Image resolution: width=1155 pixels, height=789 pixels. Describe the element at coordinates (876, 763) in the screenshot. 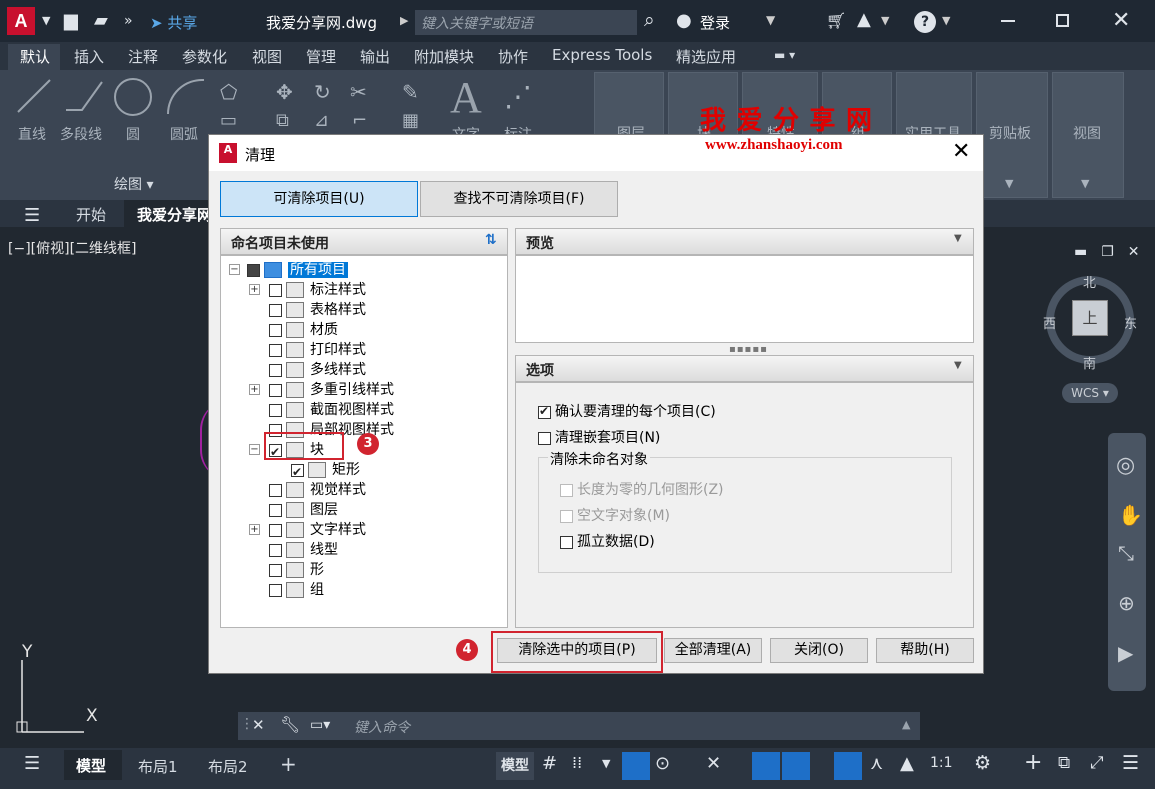

I see `auto-scale-icon: ⋏` at that location.